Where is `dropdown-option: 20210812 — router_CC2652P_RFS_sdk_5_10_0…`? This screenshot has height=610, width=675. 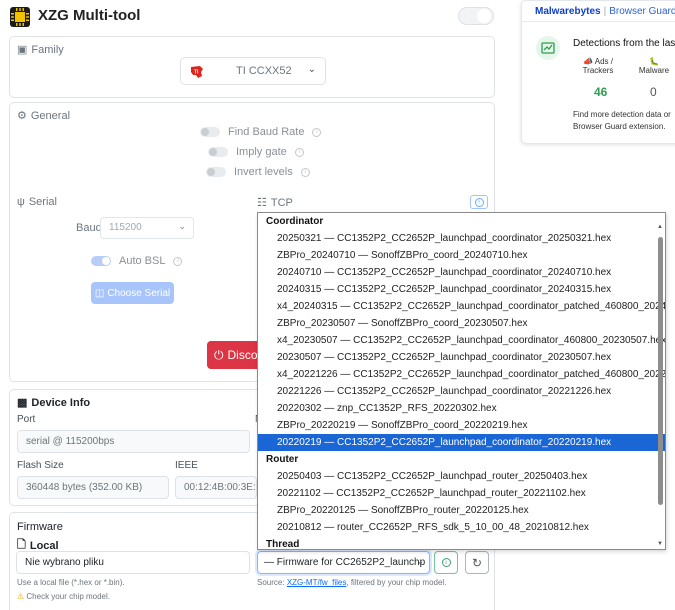
dropdown-option: 20210812 — router_CC2652P_RFS_sdk_5_10_0… is located at coordinates (461, 527).